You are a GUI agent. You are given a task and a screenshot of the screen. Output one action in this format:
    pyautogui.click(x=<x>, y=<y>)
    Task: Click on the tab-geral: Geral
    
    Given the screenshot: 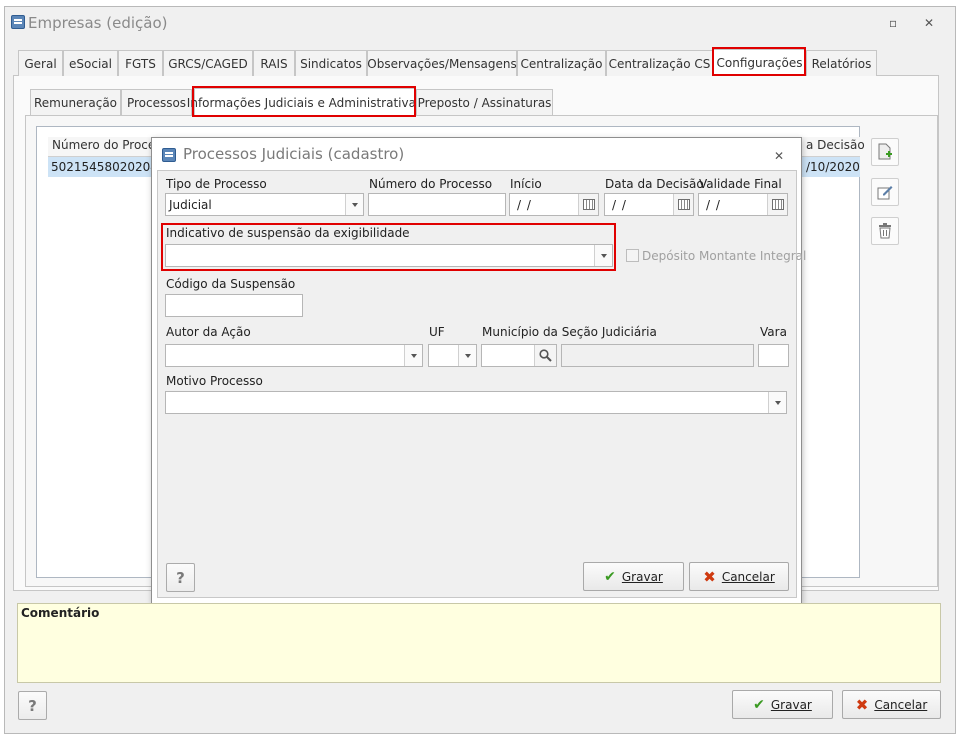 What is the action you would take?
    pyautogui.click(x=40, y=63)
    